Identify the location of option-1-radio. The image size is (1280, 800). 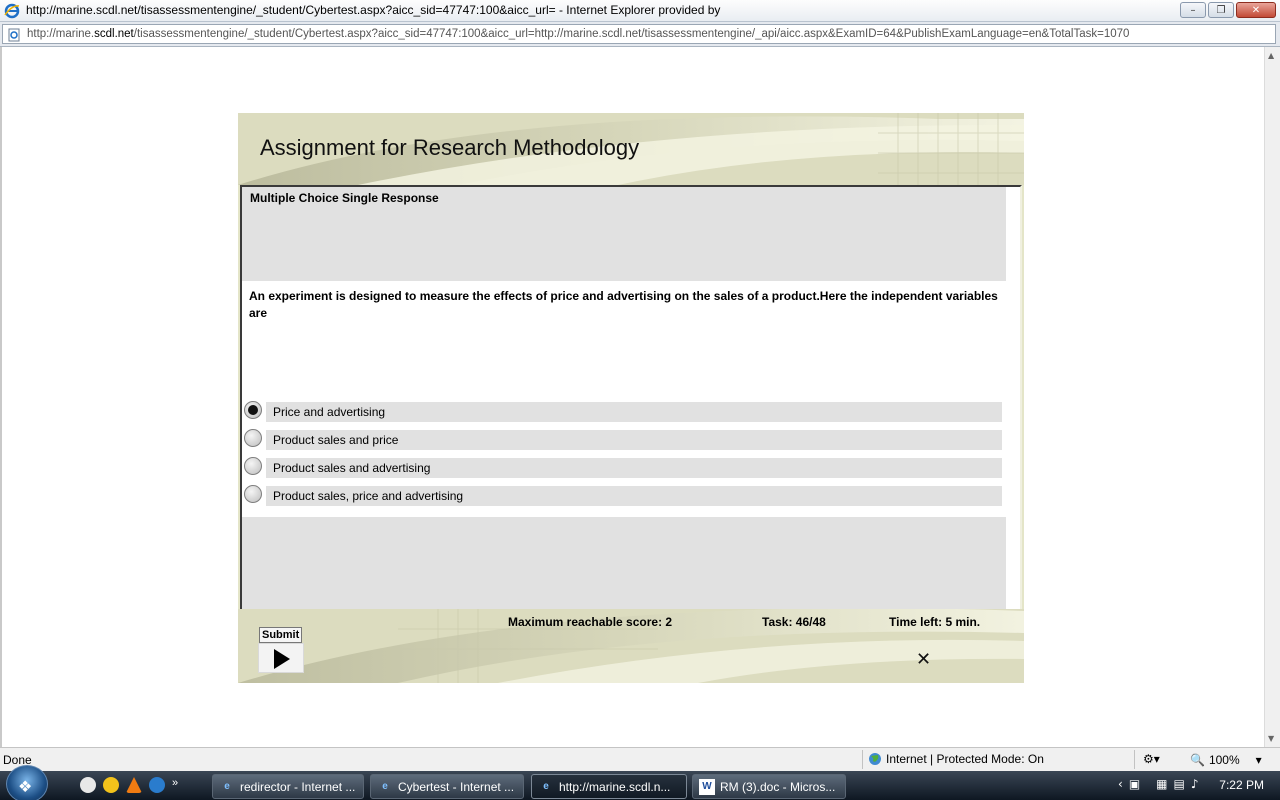
(253, 410).